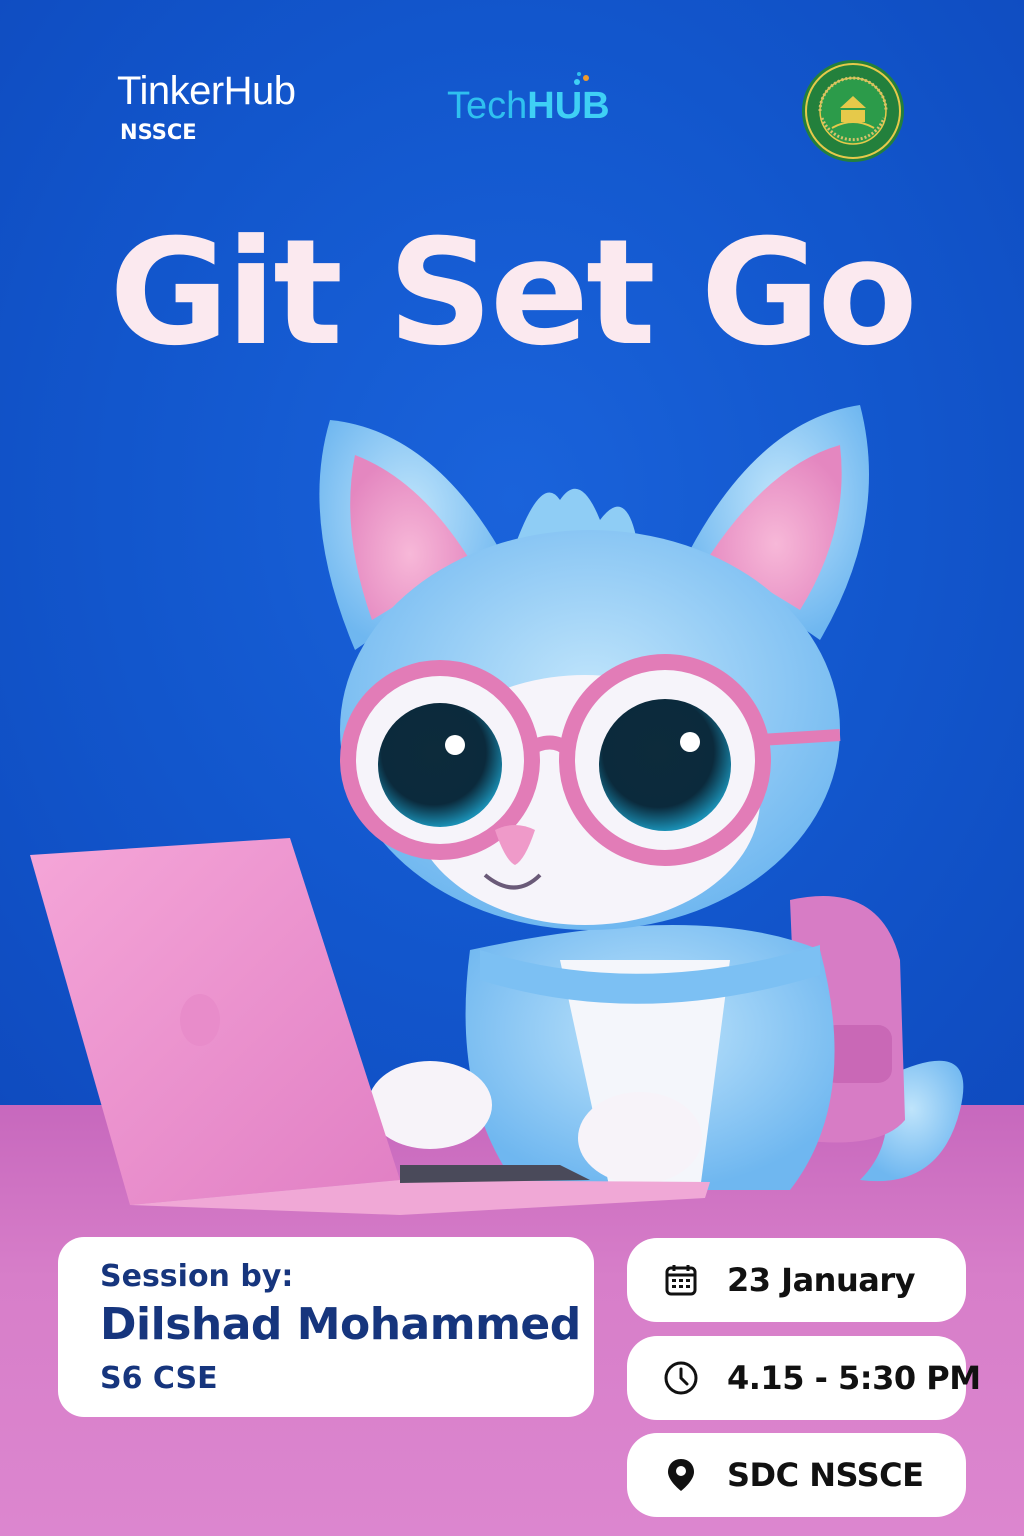 This screenshot has height=1536, width=1024. Describe the element at coordinates (853, 111) in the screenshot. I see `college-seal-logo` at that location.